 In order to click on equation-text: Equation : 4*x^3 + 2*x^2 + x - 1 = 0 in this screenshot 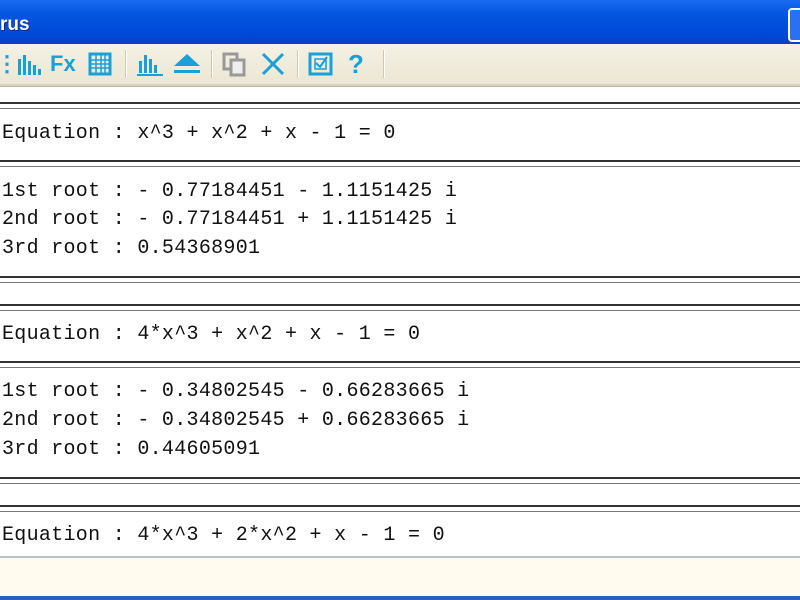, I will do `click(223, 535)`.